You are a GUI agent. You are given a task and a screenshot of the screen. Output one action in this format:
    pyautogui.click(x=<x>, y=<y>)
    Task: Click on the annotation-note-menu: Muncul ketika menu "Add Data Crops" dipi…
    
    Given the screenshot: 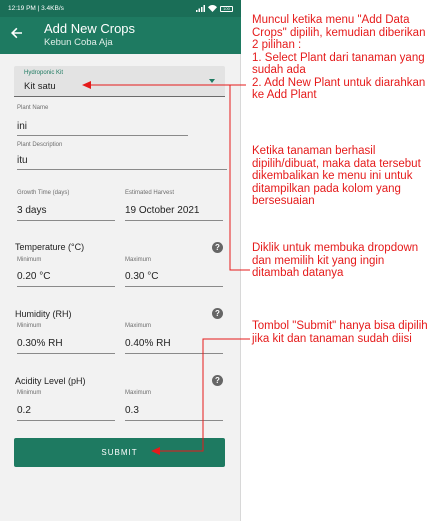 What is the action you would take?
    pyautogui.click(x=339, y=57)
    